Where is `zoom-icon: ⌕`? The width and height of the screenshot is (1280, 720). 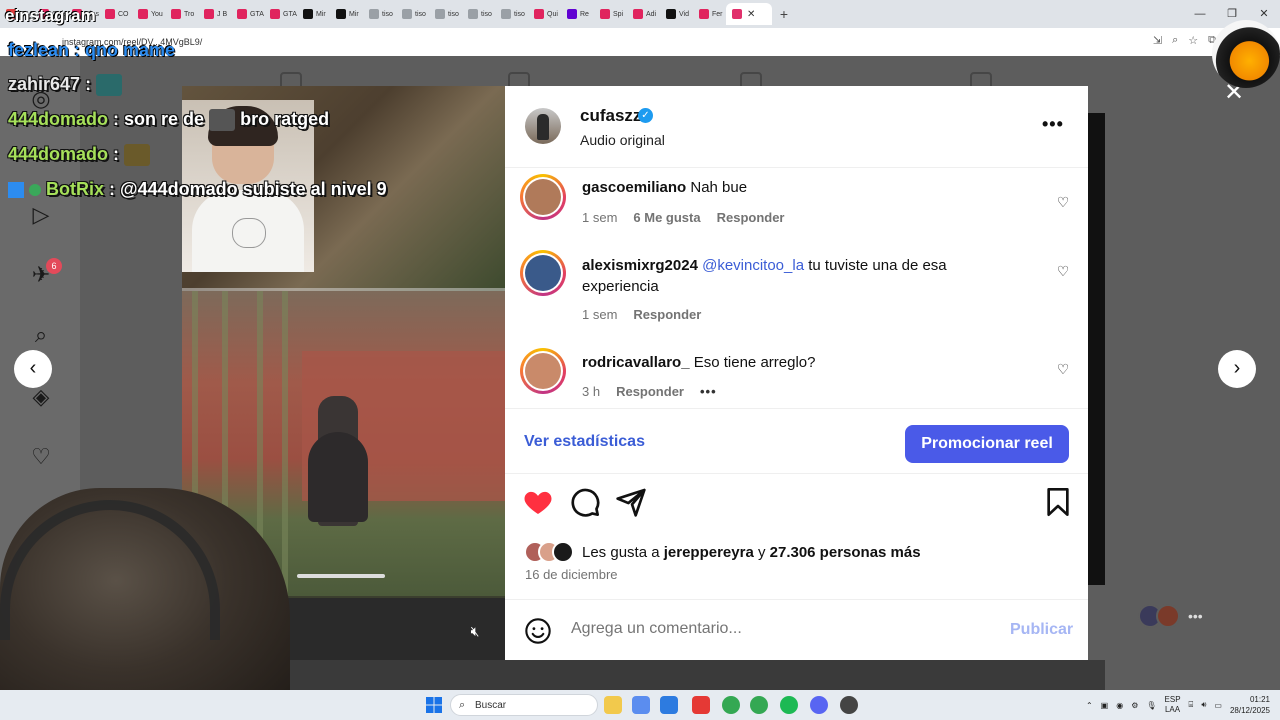
zoom-icon: ⌕ is located at coordinates (1175, 40).